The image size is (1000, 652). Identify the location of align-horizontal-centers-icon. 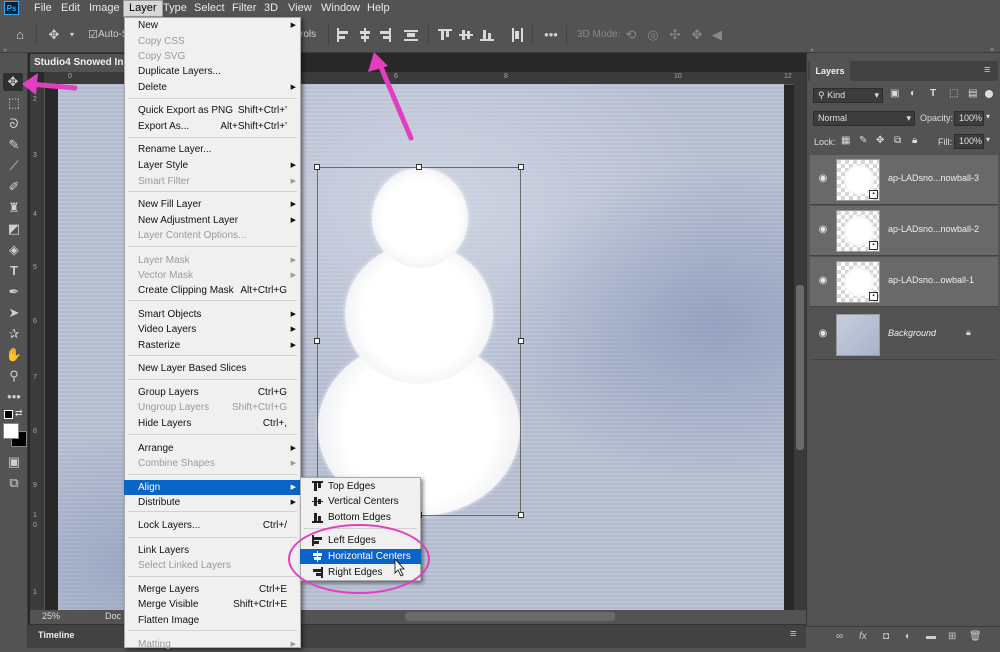
(365, 35).